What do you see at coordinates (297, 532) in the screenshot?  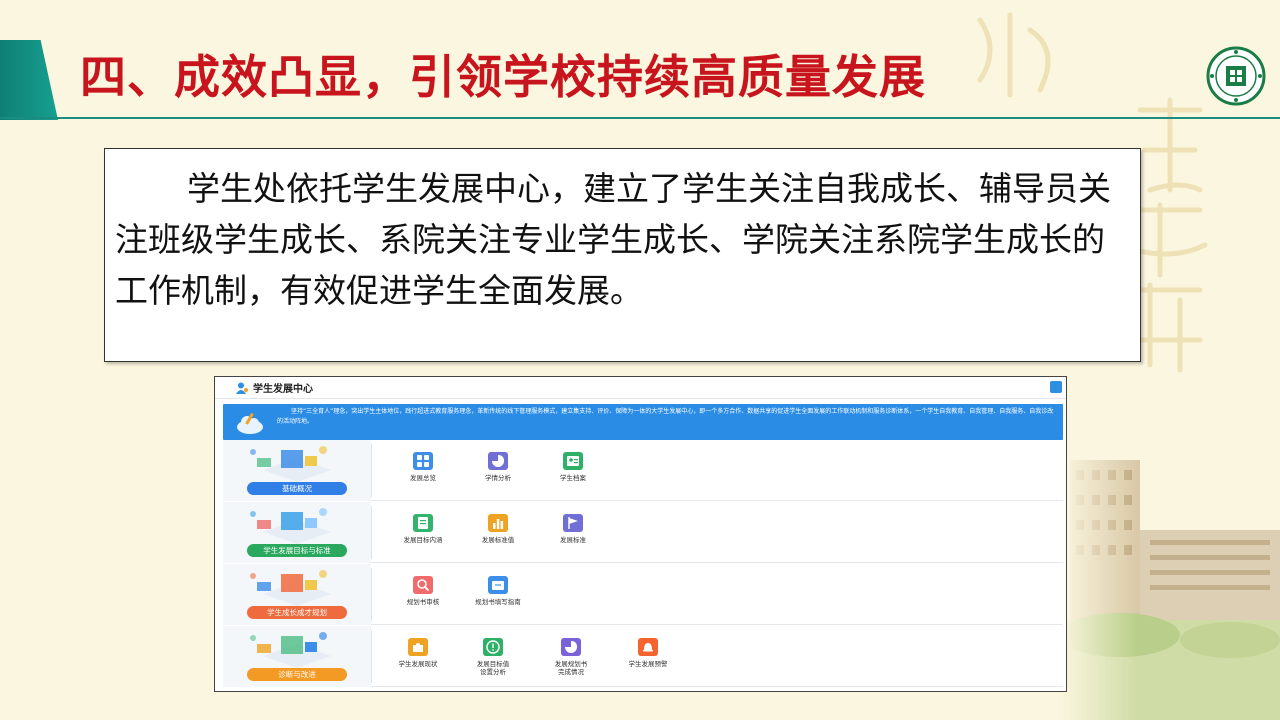 I see `section-illustration: 学生发展目标与标准` at bounding box center [297, 532].